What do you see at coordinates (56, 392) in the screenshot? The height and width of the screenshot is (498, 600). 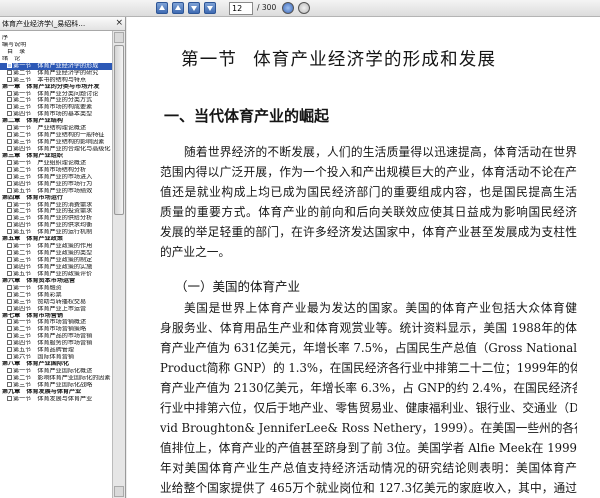 I see `bookmark-item: 第九章 体育发展与体育产业` at bounding box center [56, 392].